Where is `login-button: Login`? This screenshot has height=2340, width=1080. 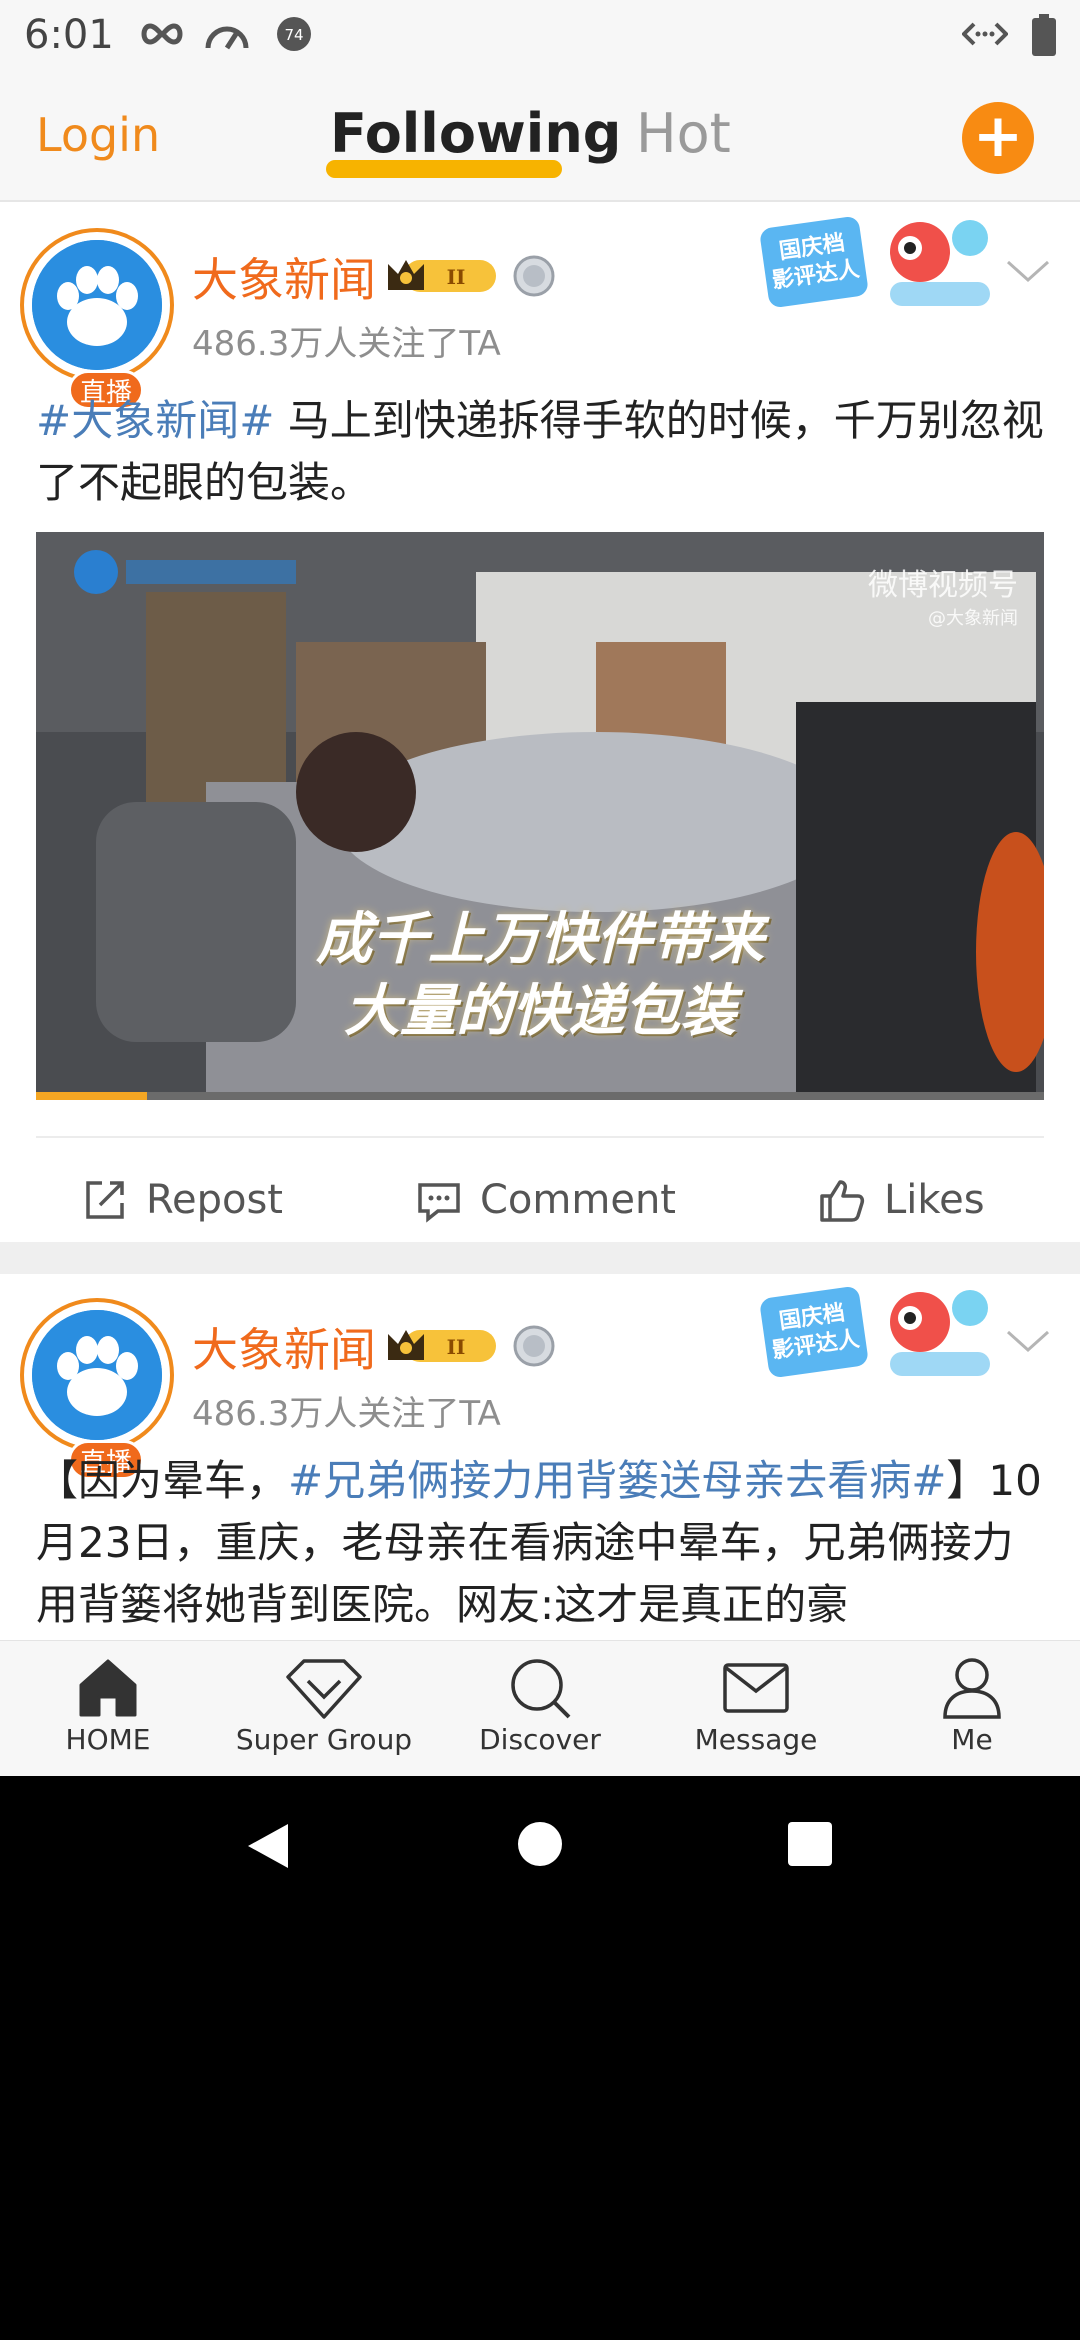 login-button: Login is located at coordinates (98, 135).